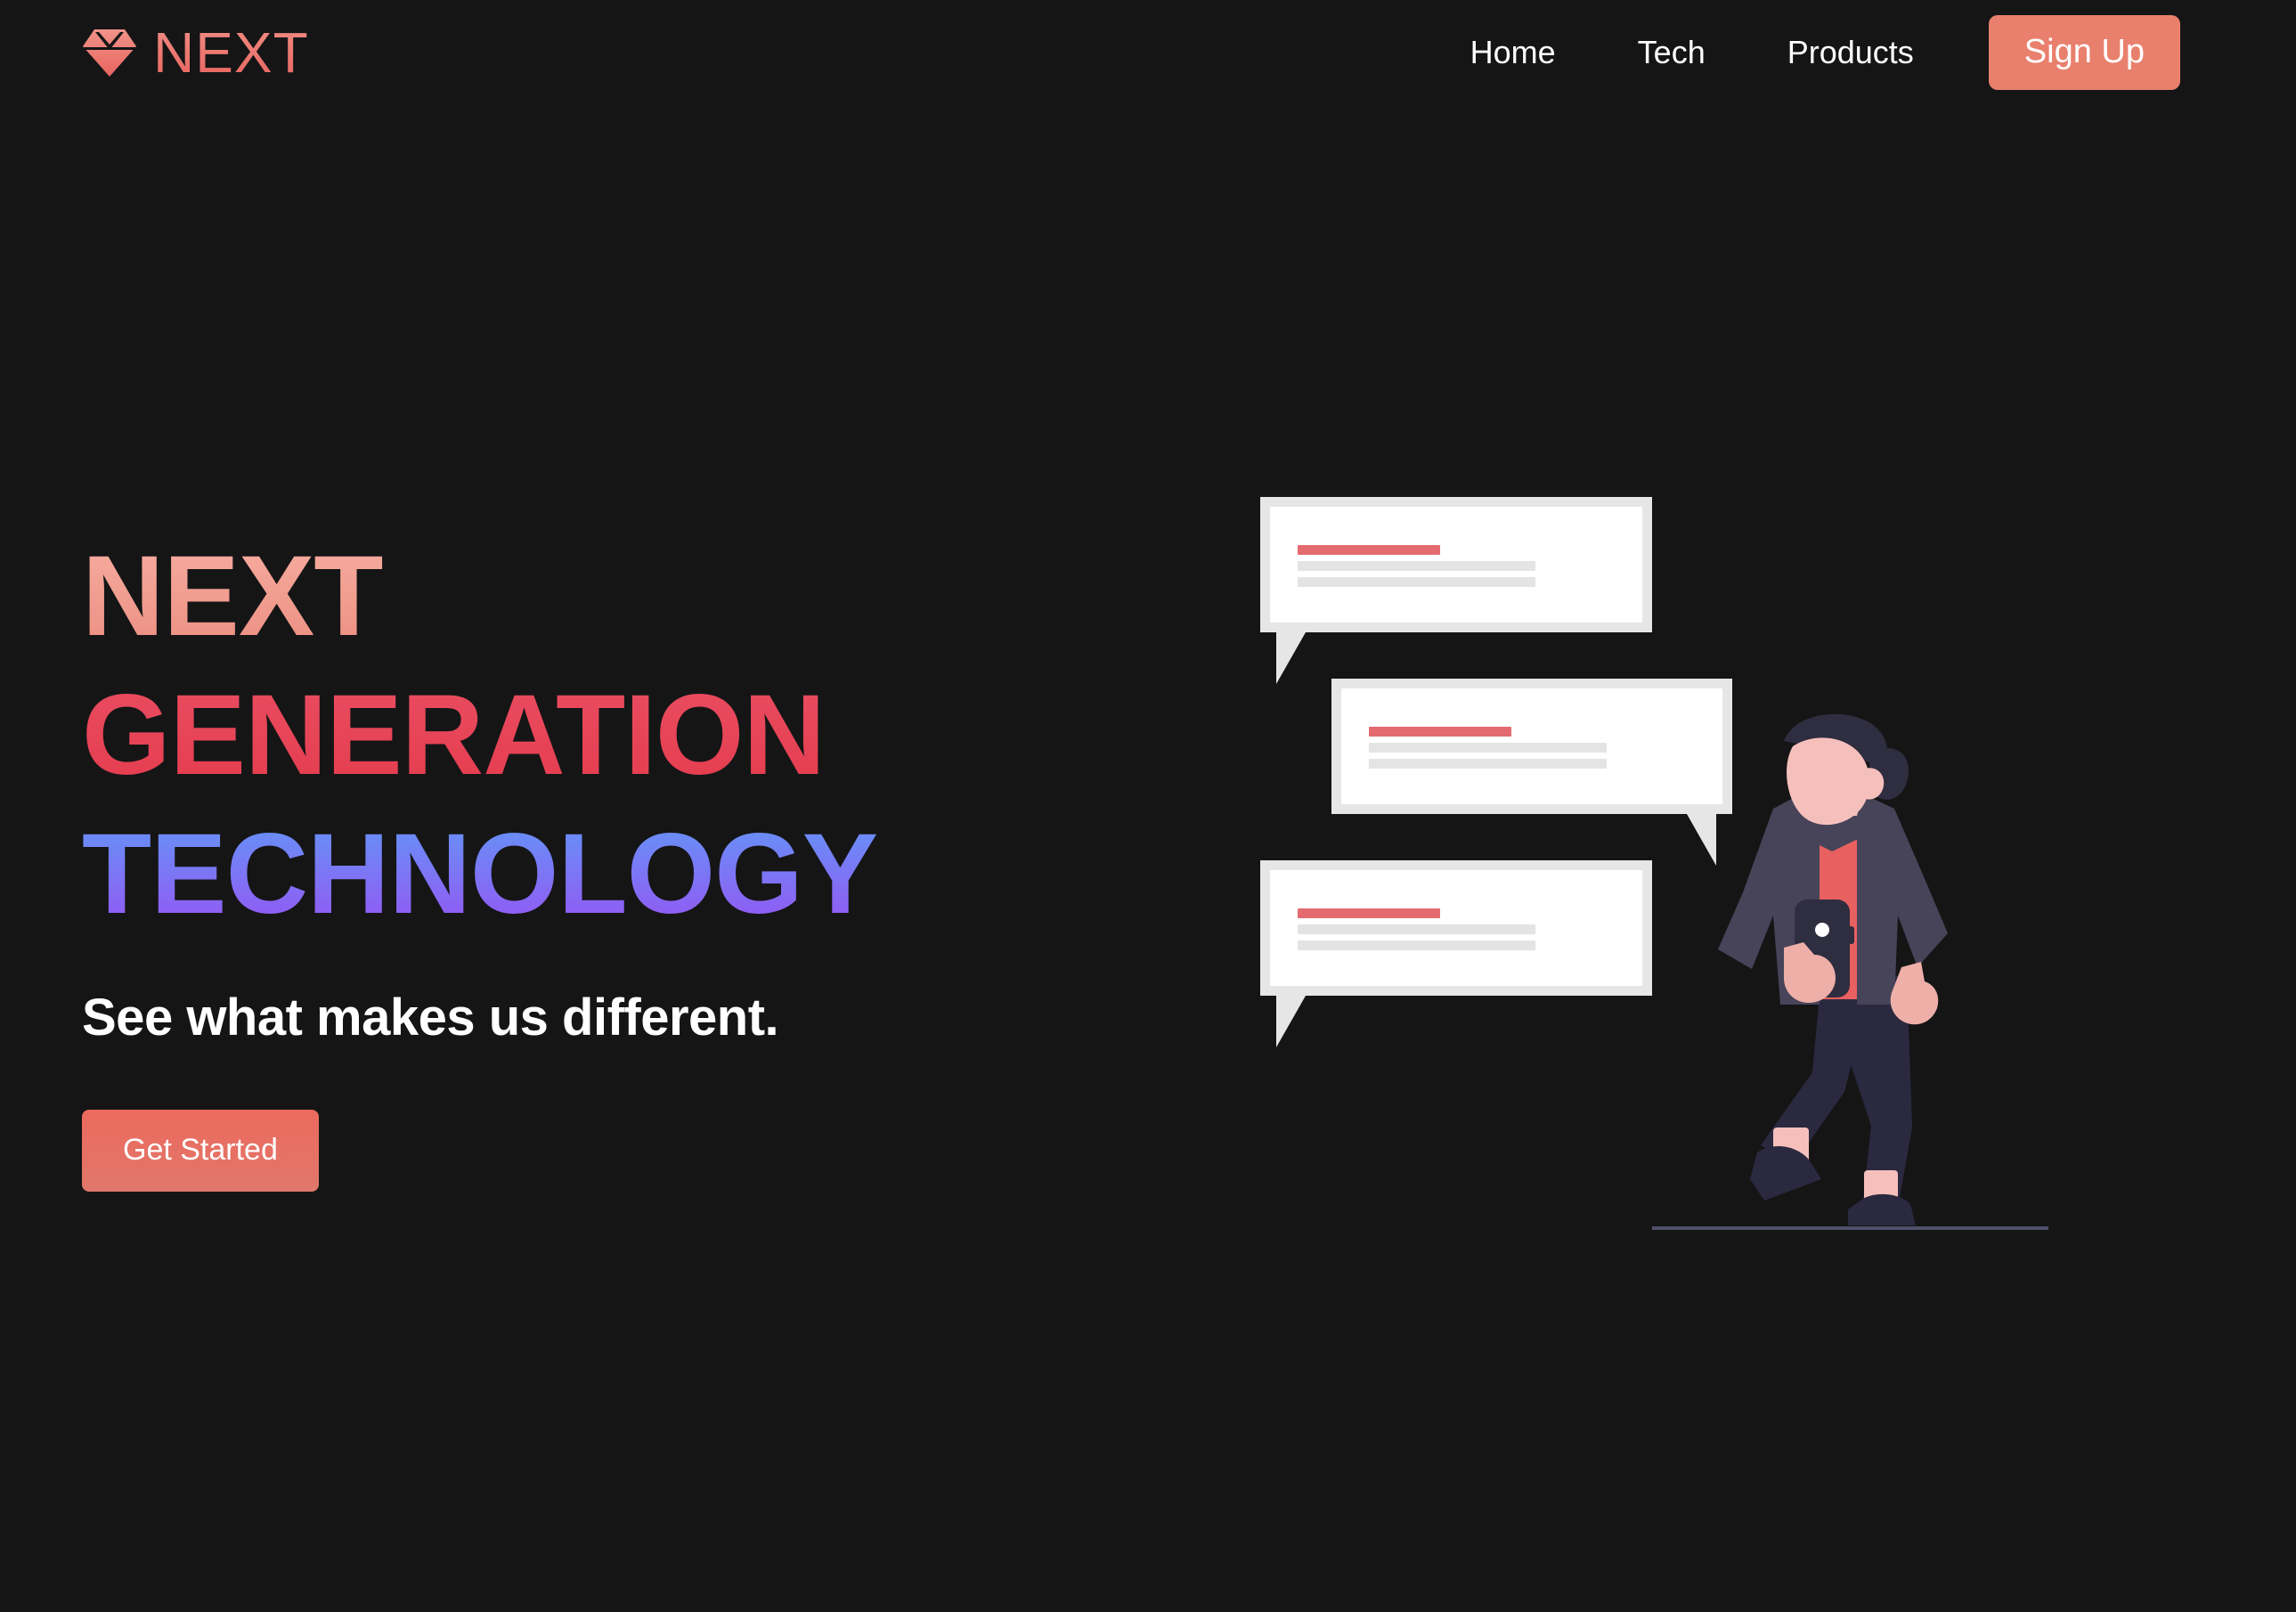 This screenshot has height=1612, width=2296. What do you see at coordinates (109, 53) in the screenshot?
I see `diamond-gem-icon` at bounding box center [109, 53].